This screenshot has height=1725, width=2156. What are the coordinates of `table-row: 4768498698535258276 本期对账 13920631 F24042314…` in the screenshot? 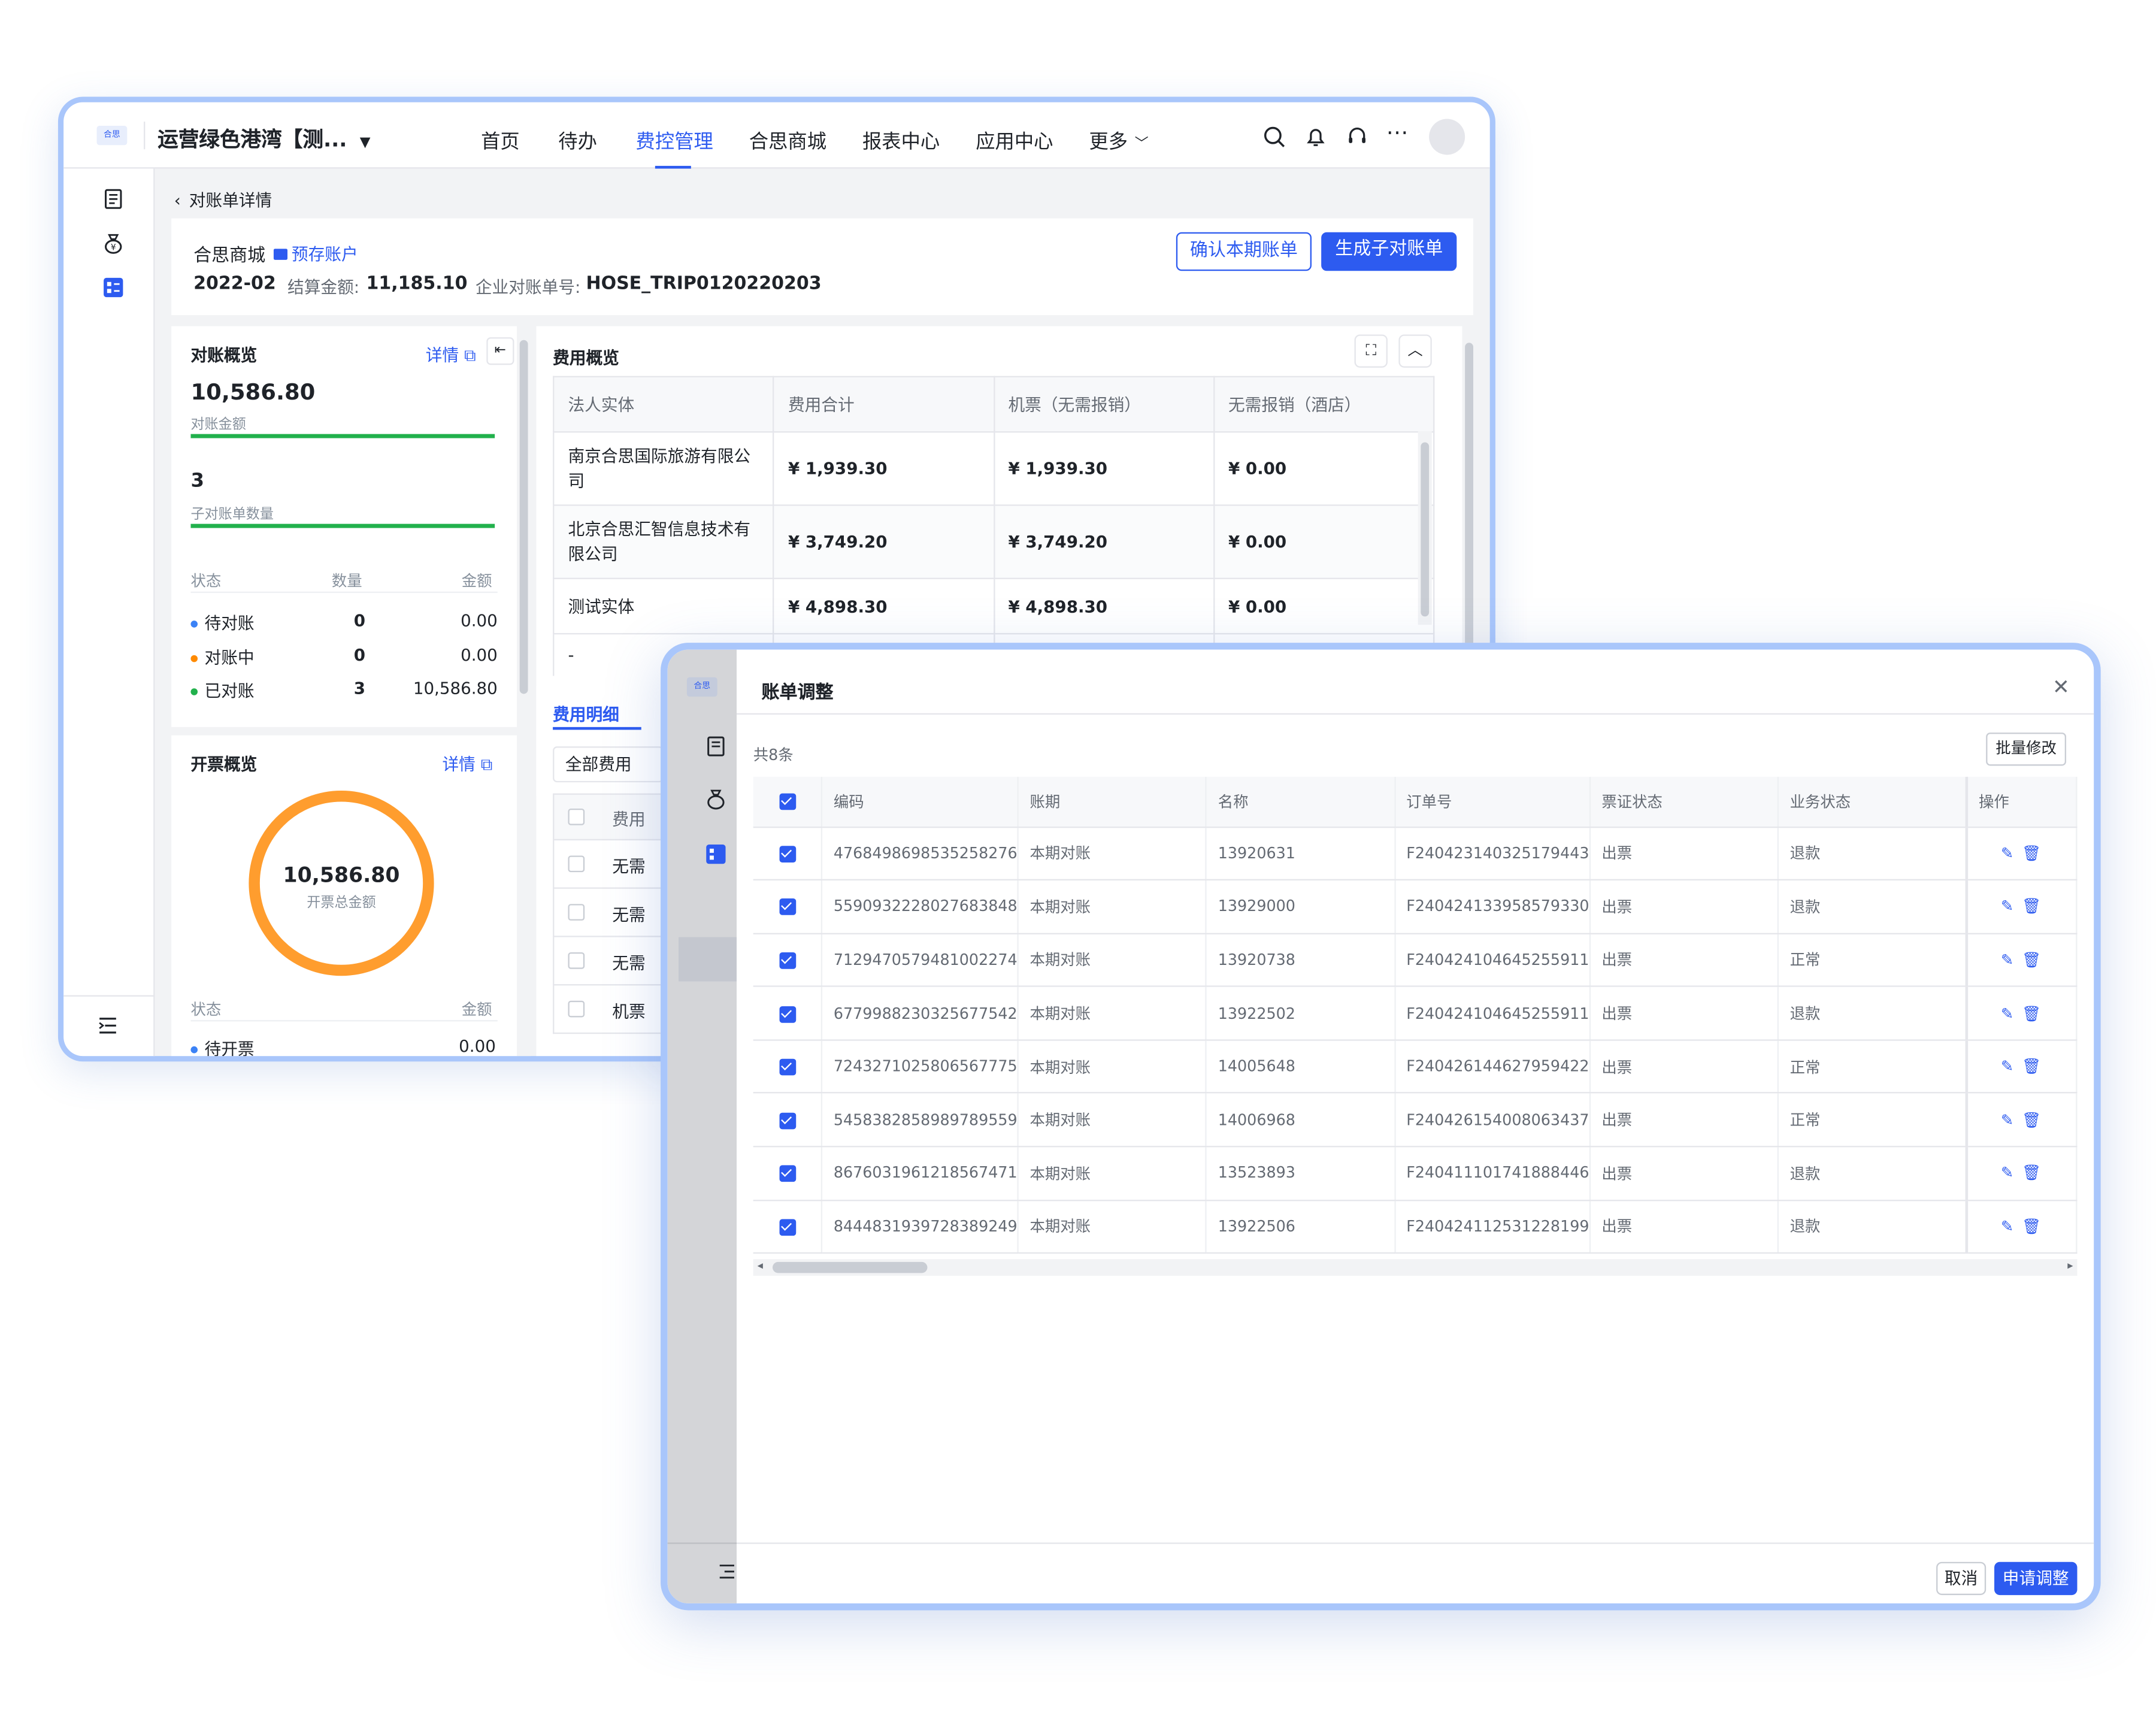 It's located at (1415, 853).